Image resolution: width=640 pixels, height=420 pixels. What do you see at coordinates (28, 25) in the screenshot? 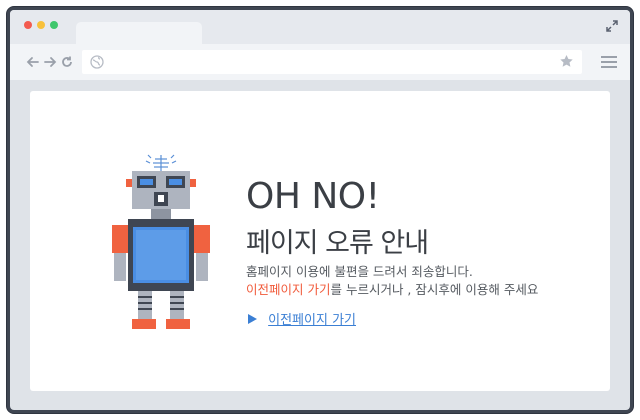
I see `close-window-button` at bounding box center [28, 25].